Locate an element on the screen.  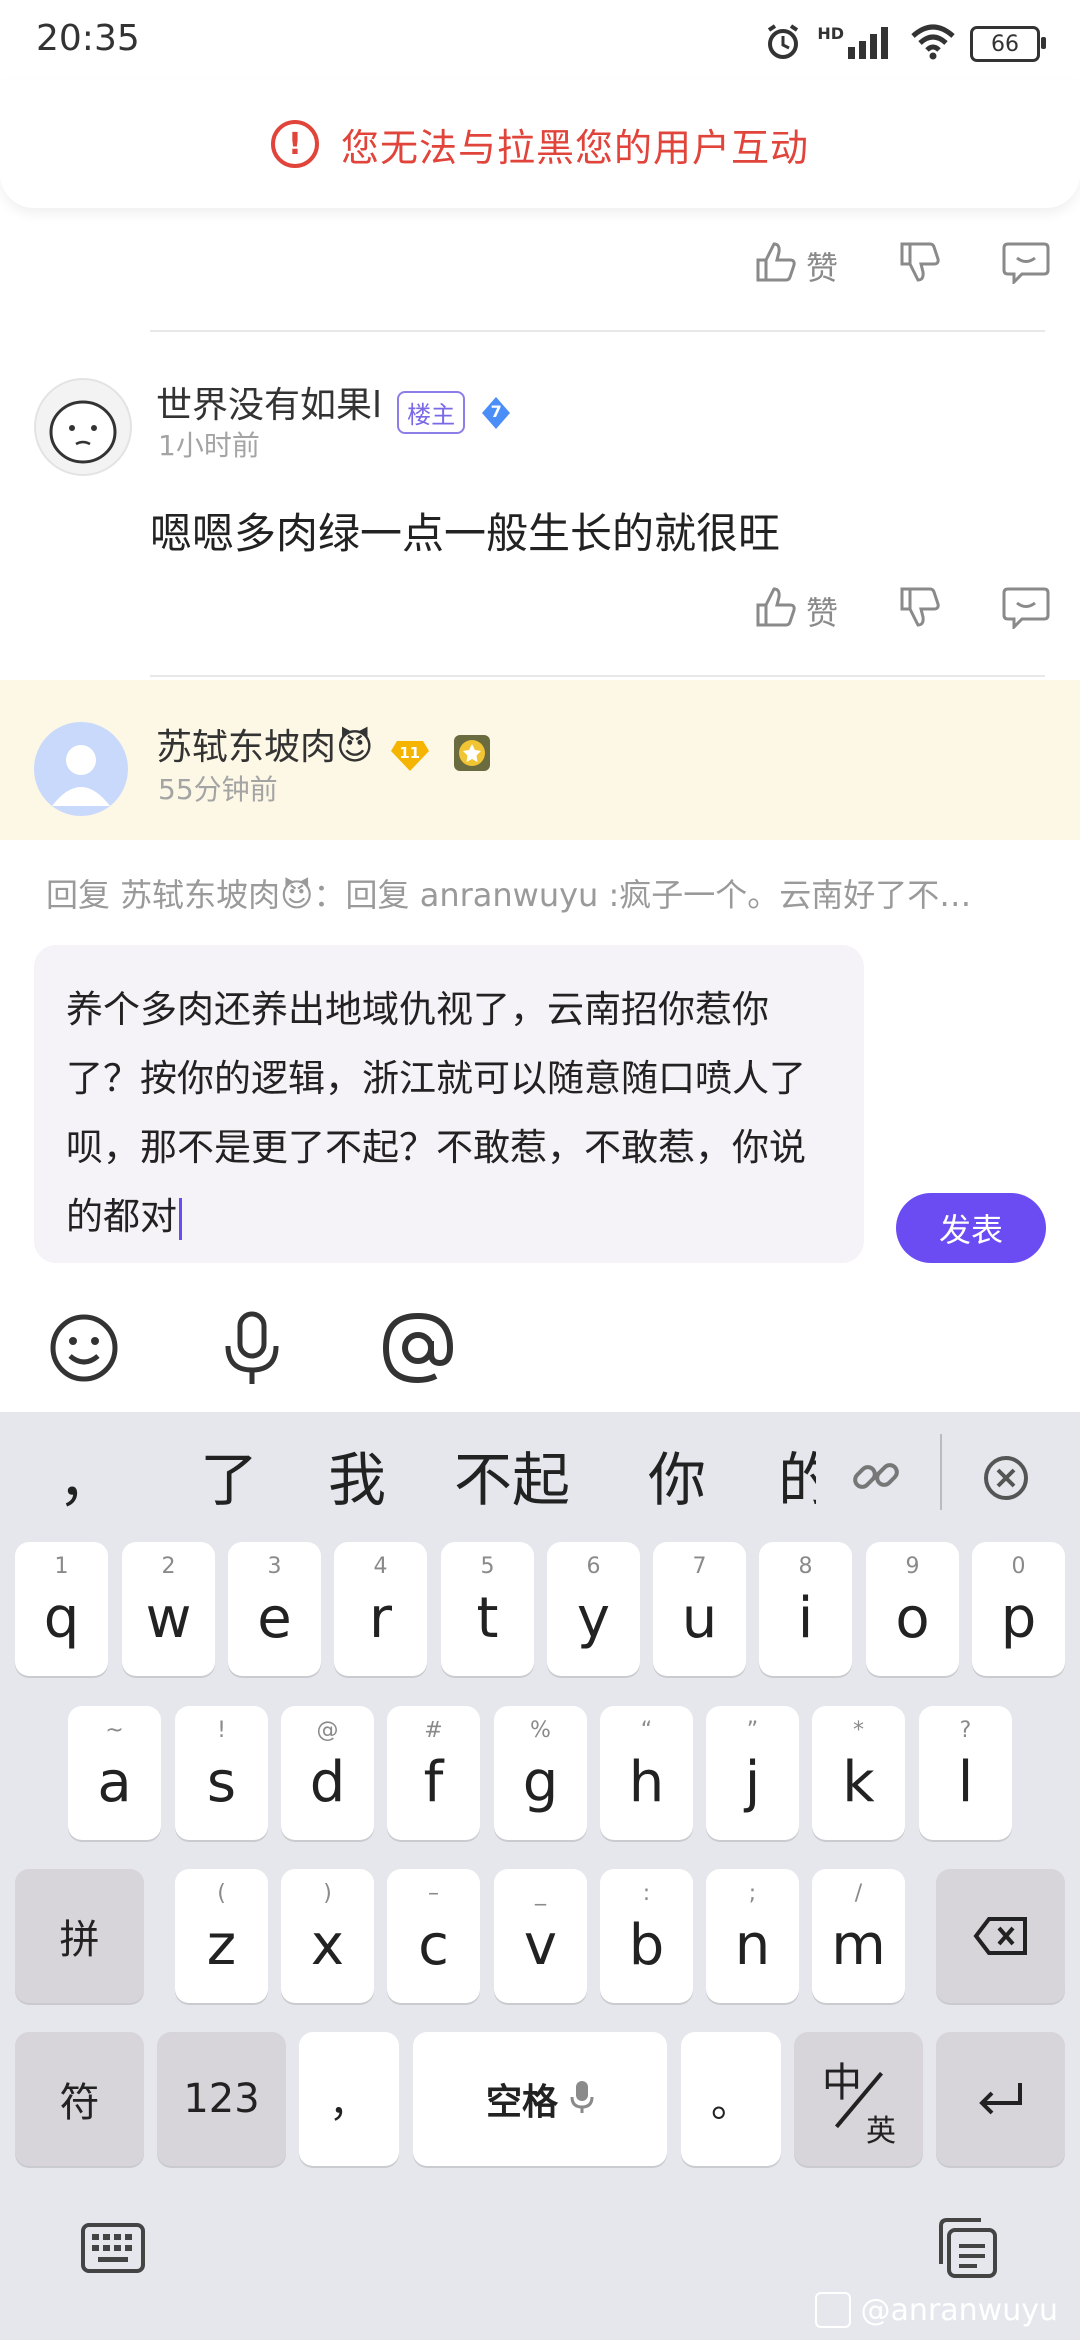
key-f: # f is located at coordinates (433, 1773).